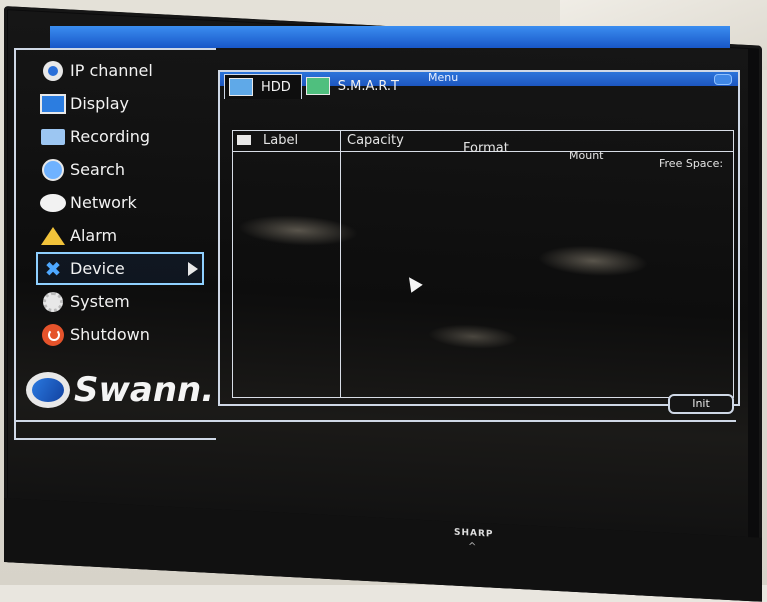 This screenshot has height=602, width=767. What do you see at coordinates (53, 268) in the screenshot?
I see `device-icon: ✖` at bounding box center [53, 268].